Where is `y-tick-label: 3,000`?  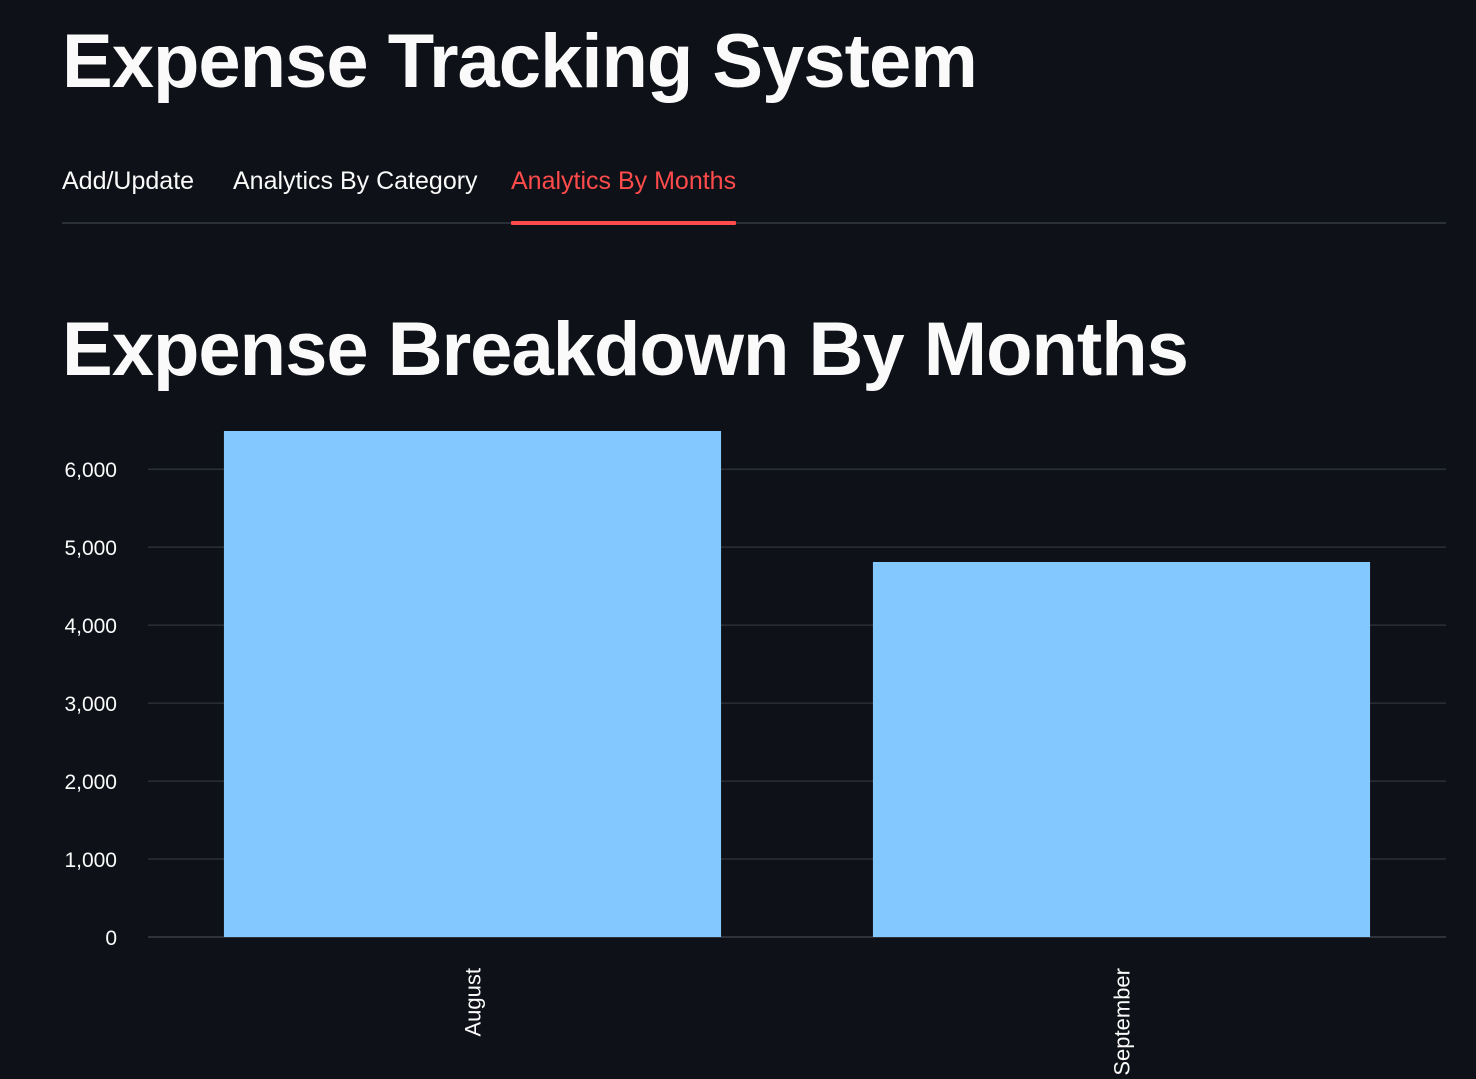 y-tick-label: 3,000 is located at coordinates (90, 704).